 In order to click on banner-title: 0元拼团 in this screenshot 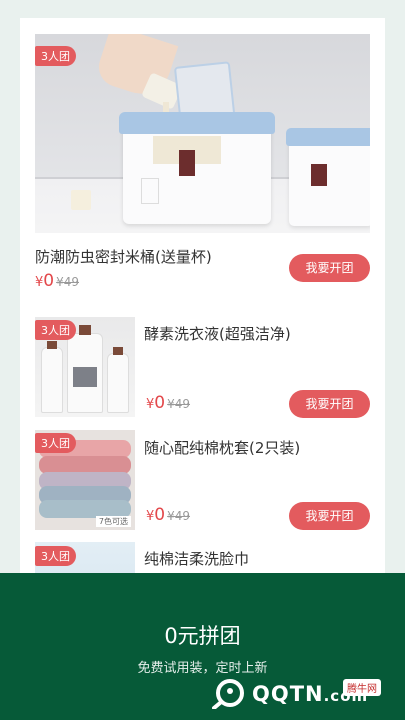, I will do `click(202, 636)`.